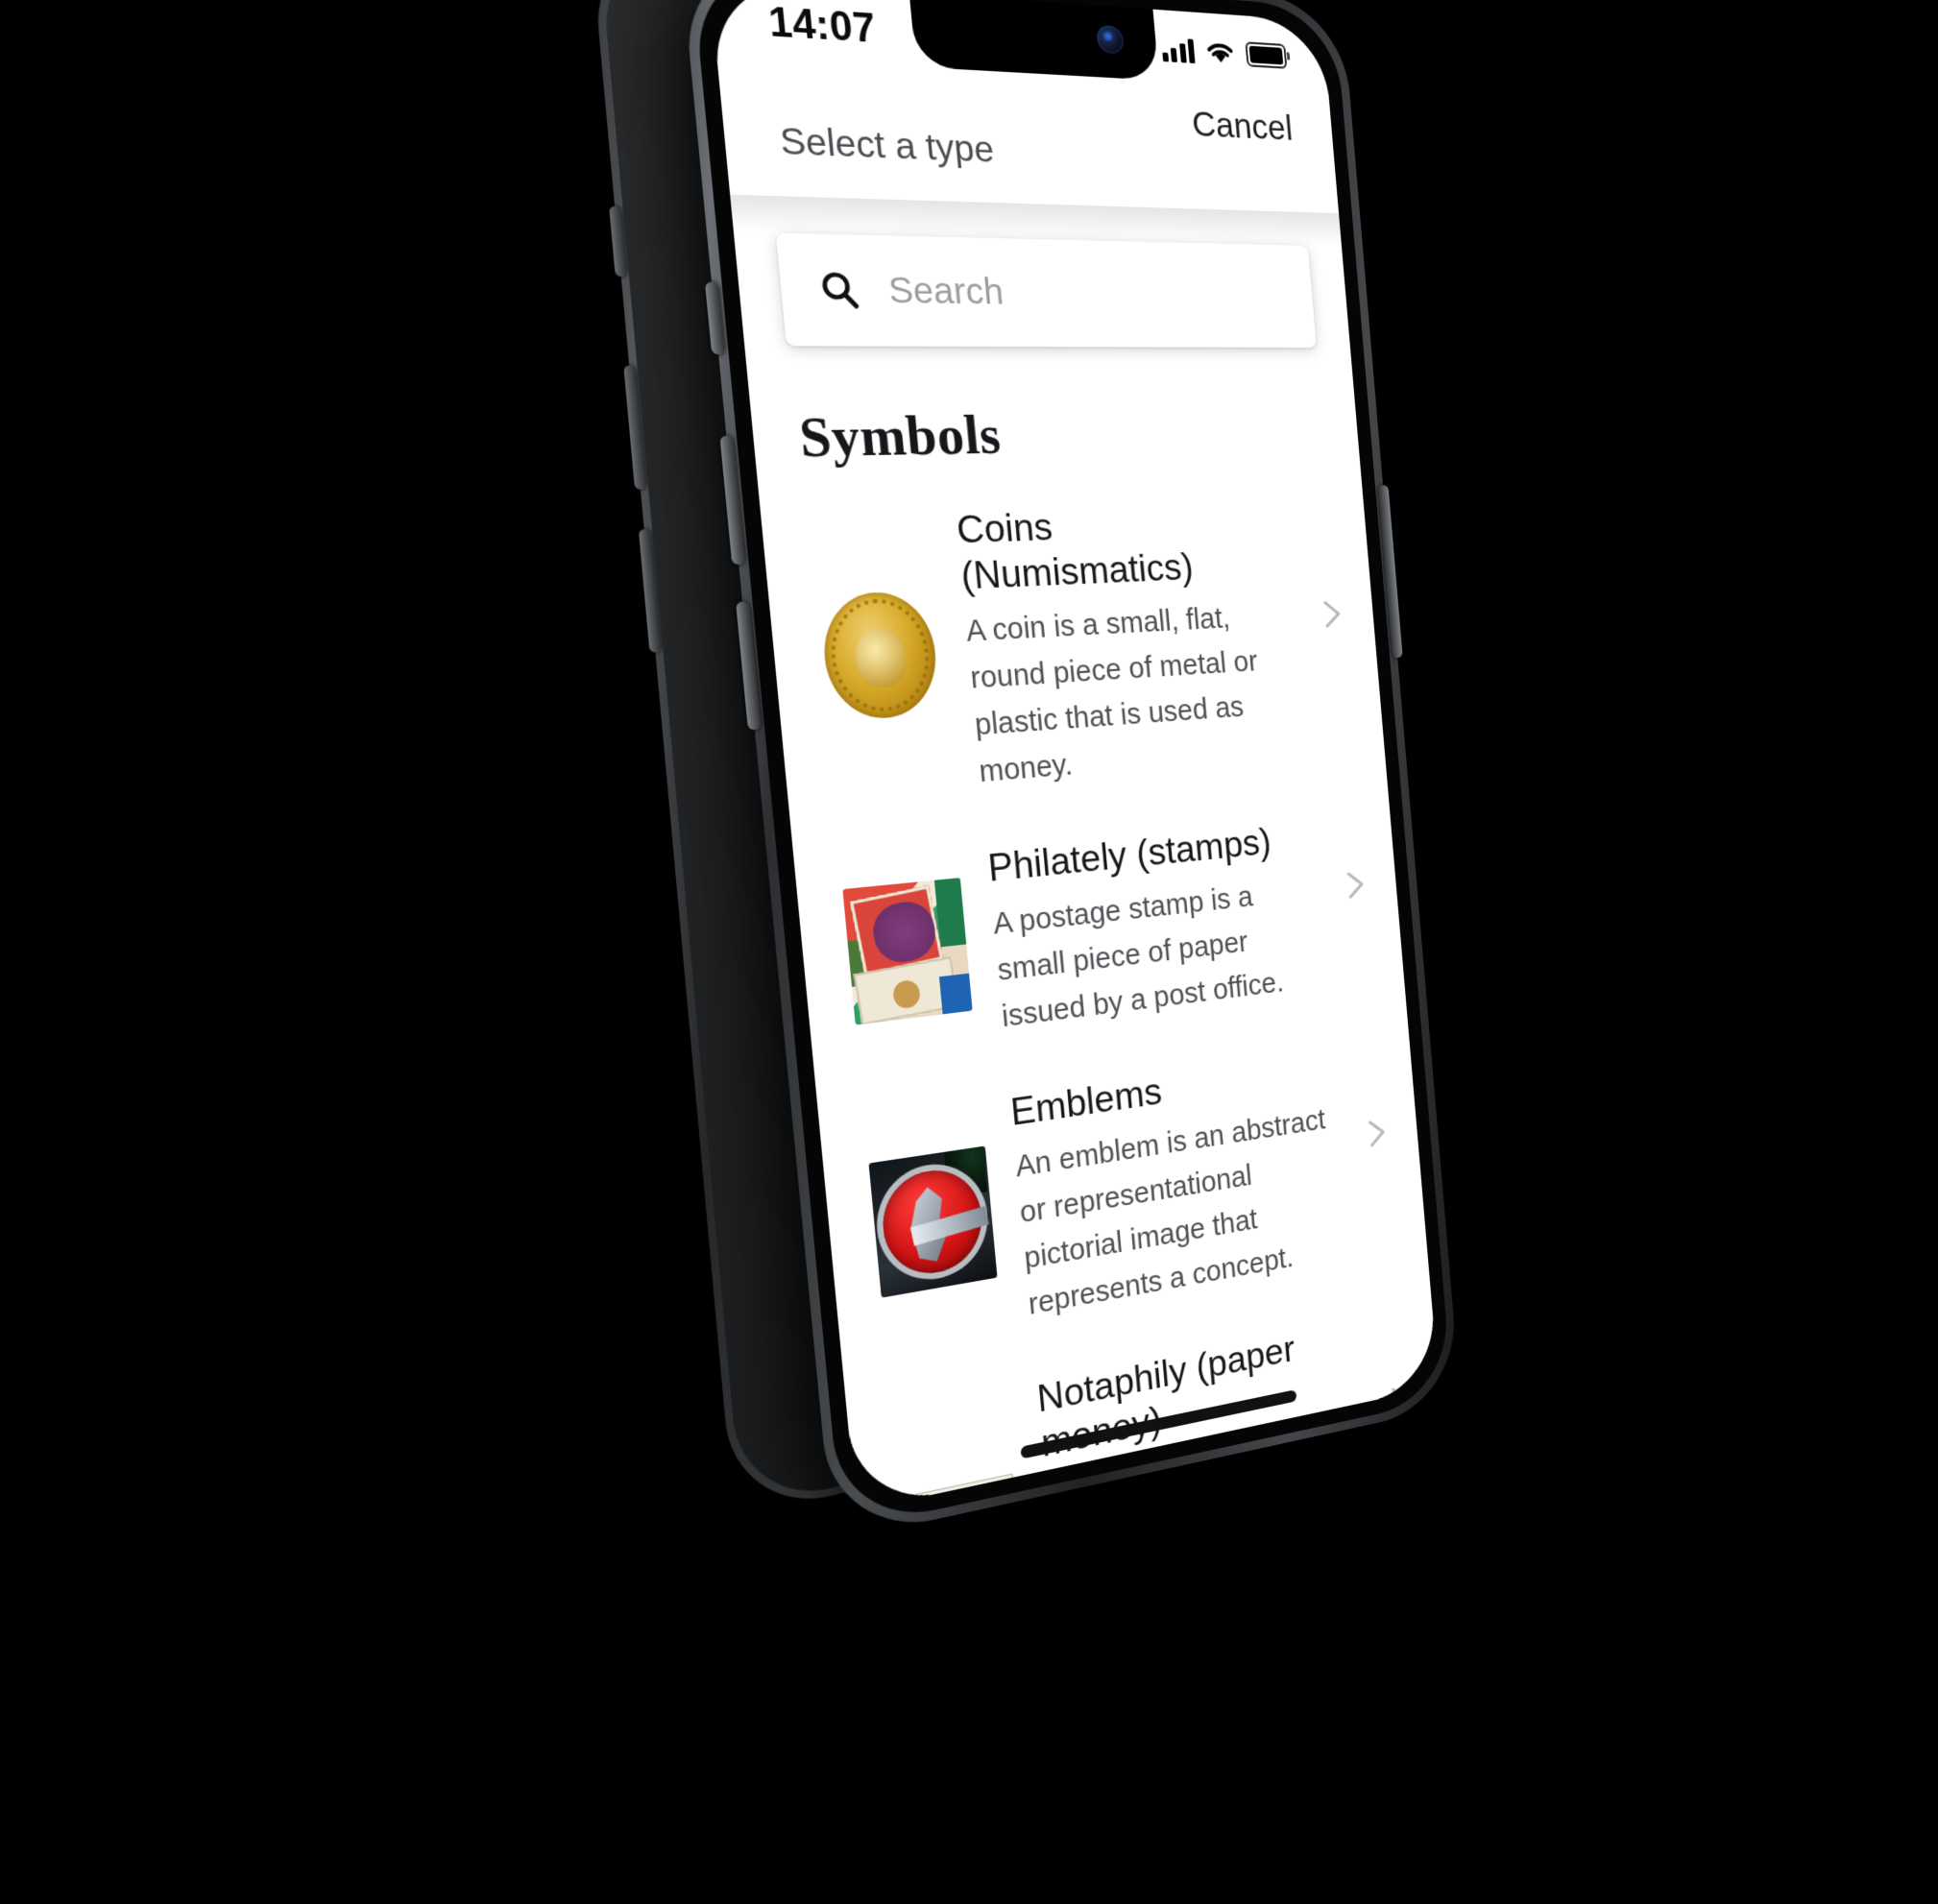 The width and height of the screenshot is (1938, 1904). Describe the element at coordinates (907, 952) in the screenshot. I see `postage-stamps-thumbnail` at that location.